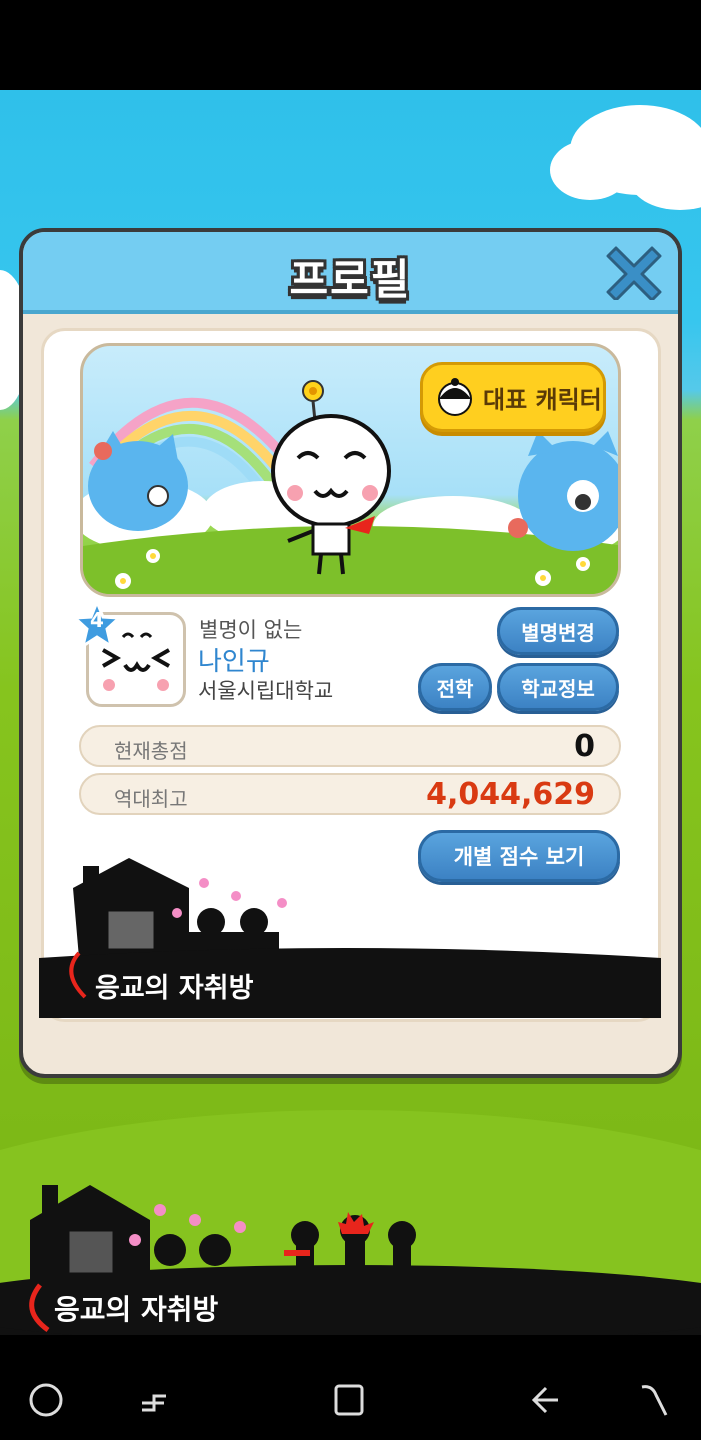  What do you see at coordinates (46, 1398) in the screenshot?
I see `game-tools-icon` at bounding box center [46, 1398].